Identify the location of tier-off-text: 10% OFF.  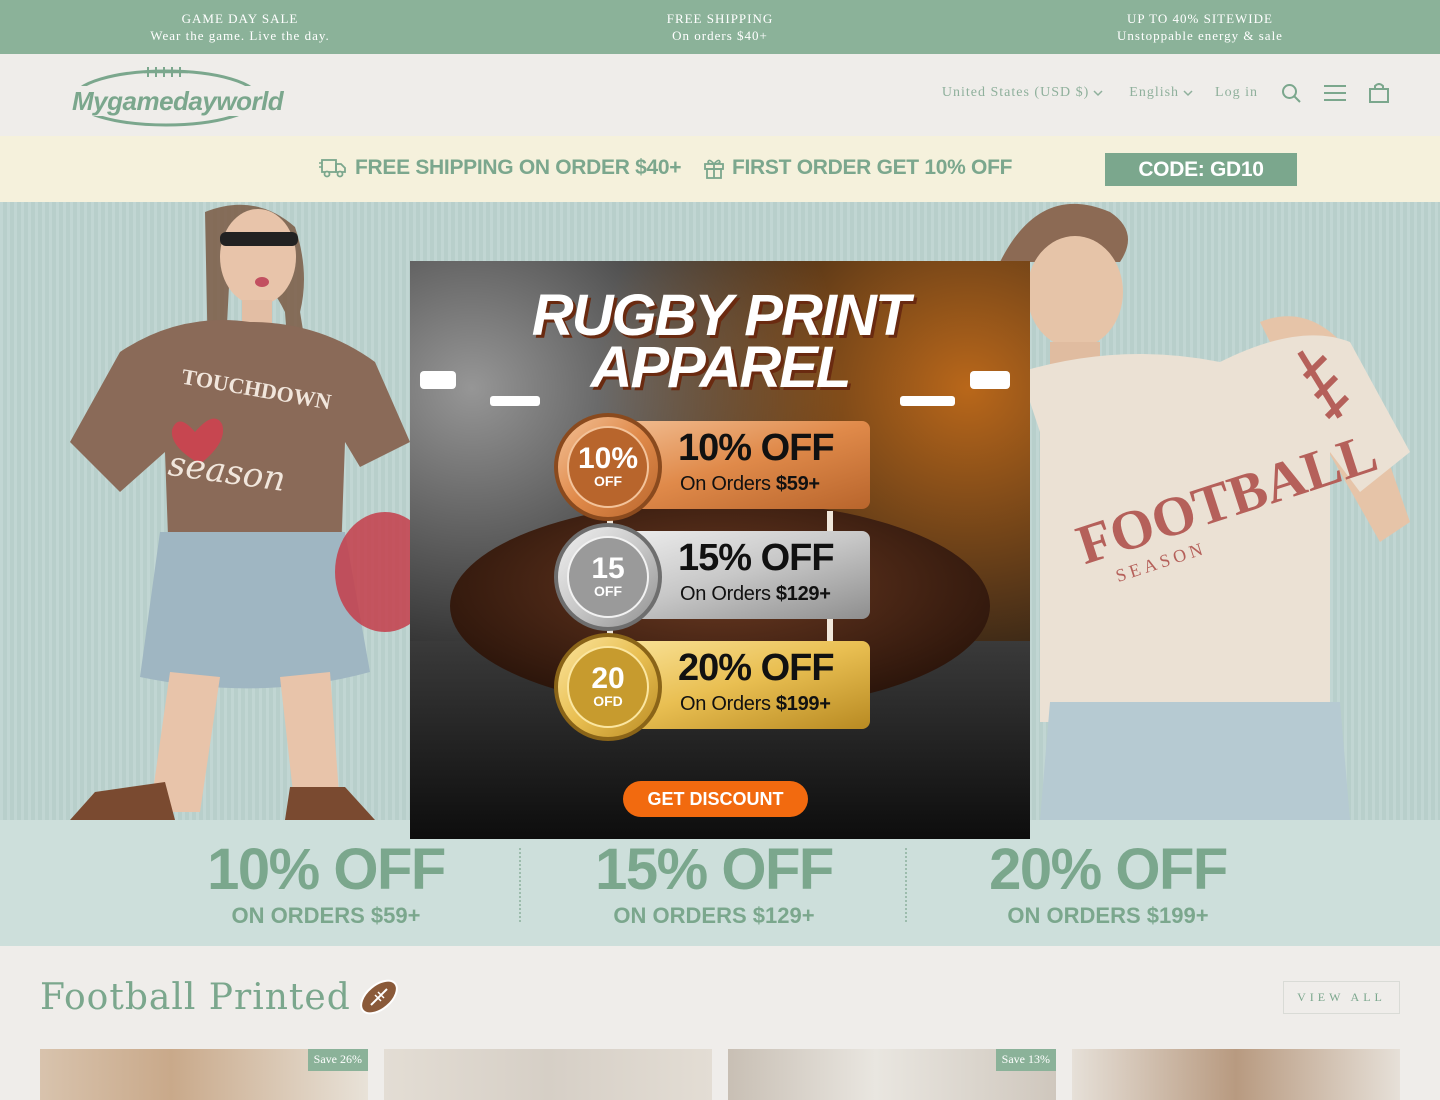
(756, 448).